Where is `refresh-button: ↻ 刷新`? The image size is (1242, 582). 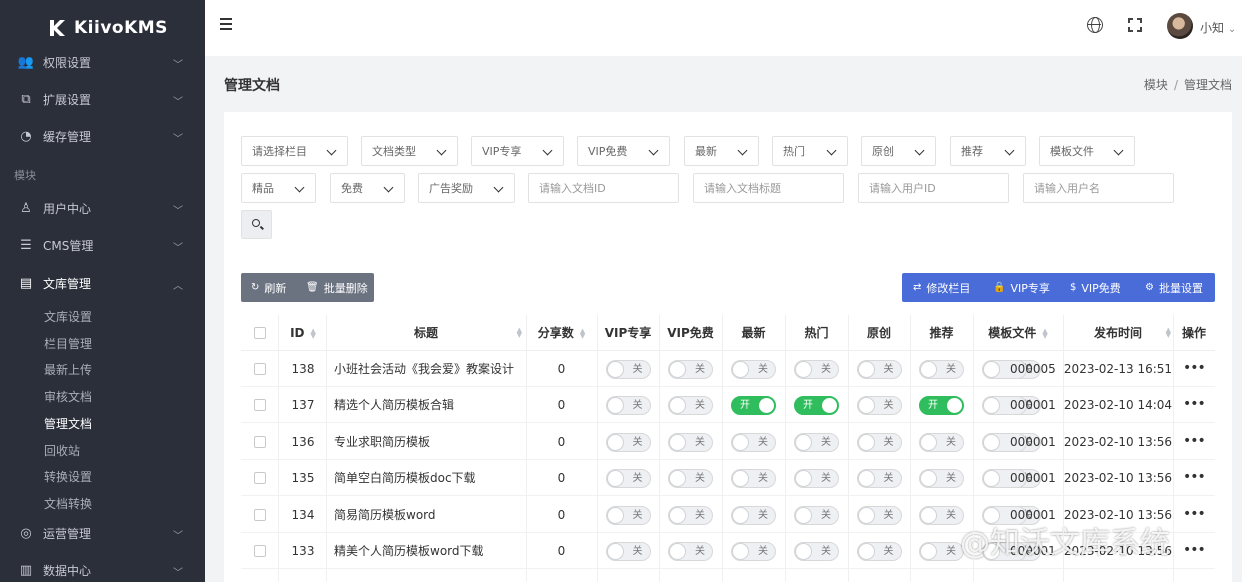 refresh-button: ↻ 刷新 is located at coordinates (268, 287).